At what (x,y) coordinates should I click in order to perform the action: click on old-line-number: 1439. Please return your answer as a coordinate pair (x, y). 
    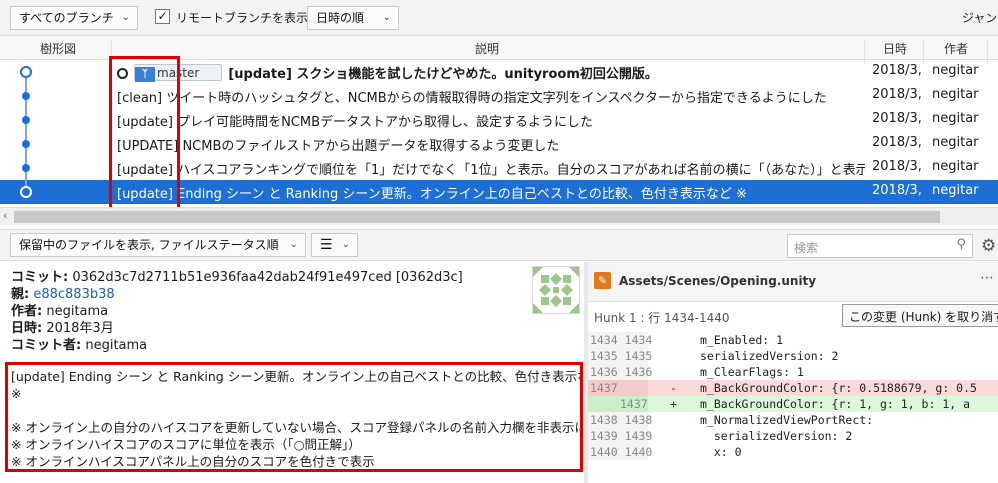
    Looking at the image, I should click on (604, 436).